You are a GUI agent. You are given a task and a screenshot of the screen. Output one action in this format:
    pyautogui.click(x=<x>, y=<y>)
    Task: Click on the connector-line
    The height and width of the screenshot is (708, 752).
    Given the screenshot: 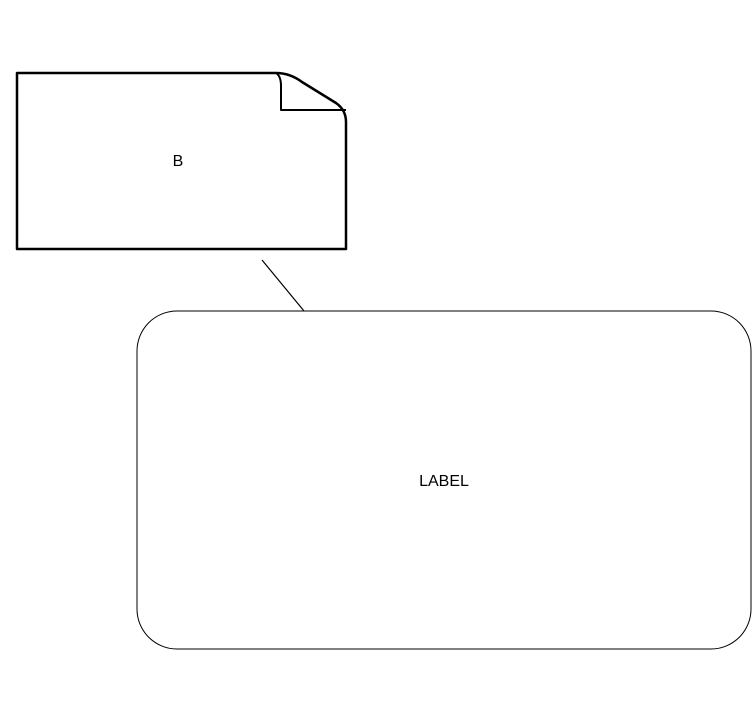 What is the action you would take?
    pyautogui.click(x=283, y=285)
    